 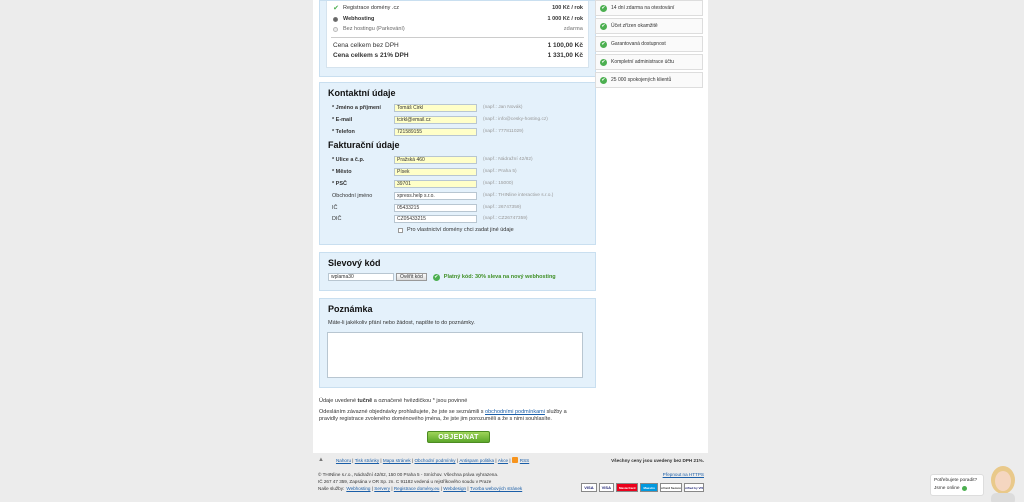 I want to click on radio-selected, so click(x=335, y=19).